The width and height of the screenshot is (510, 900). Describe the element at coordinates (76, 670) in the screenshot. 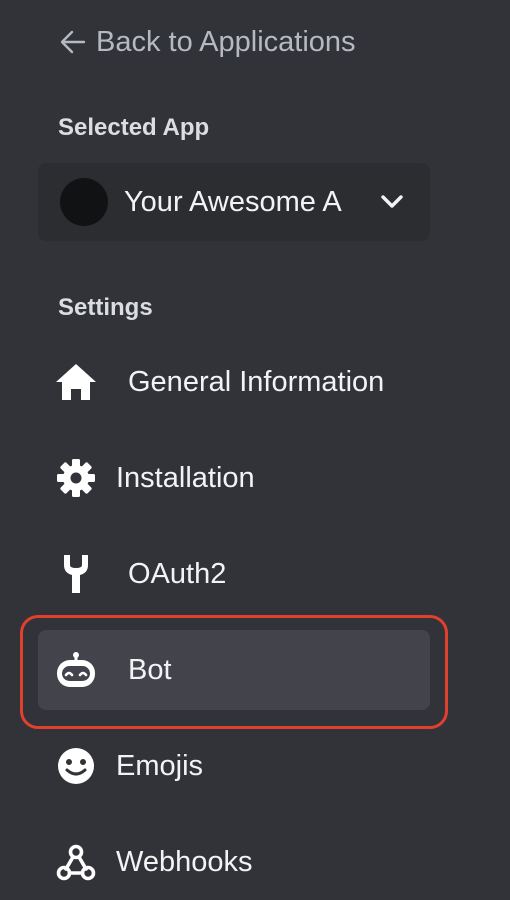

I see `bot-icon` at that location.